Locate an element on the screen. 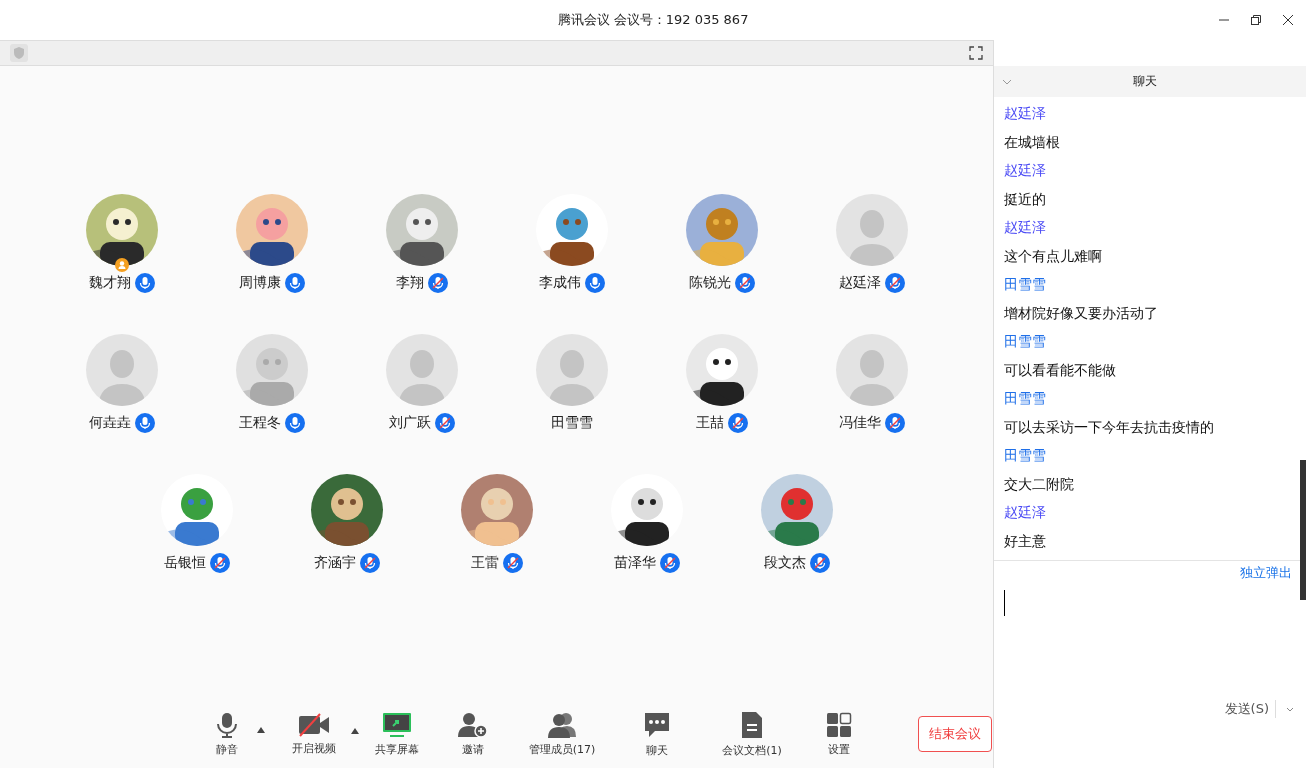  toolbar-button: 会议文档(1) is located at coordinates (752, 734).